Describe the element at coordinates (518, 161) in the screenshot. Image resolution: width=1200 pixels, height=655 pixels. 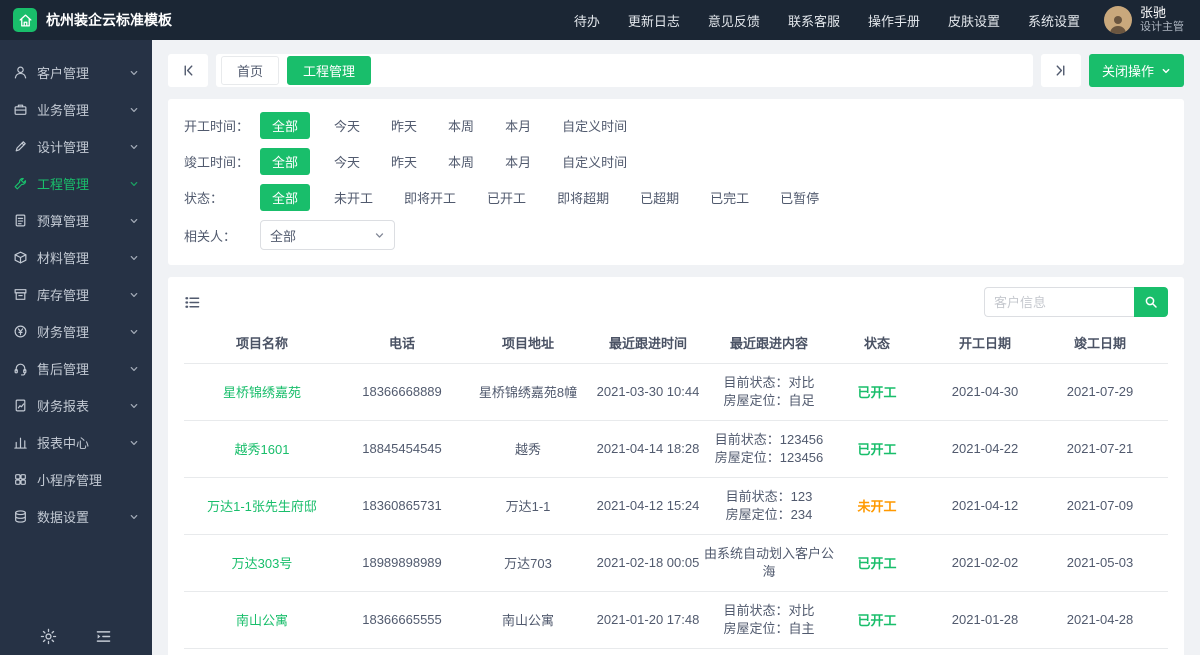
I see `filter-option-finish-time: 本月` at that location.